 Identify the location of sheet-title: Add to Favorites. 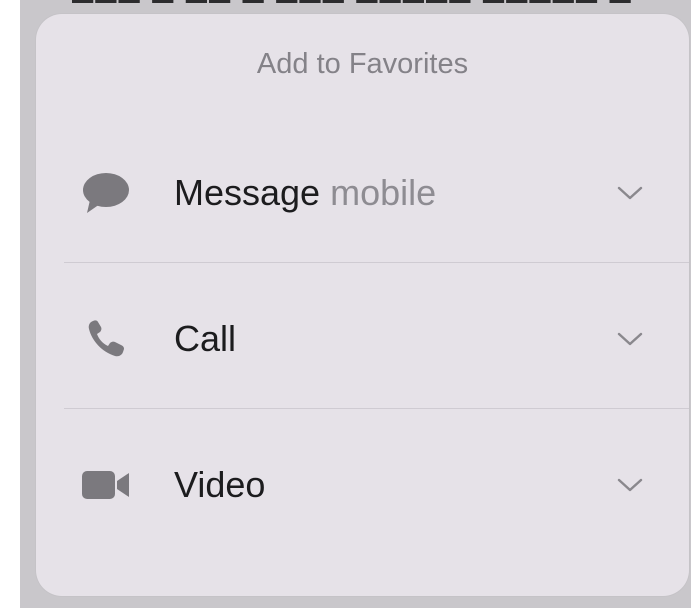
(362, 64).